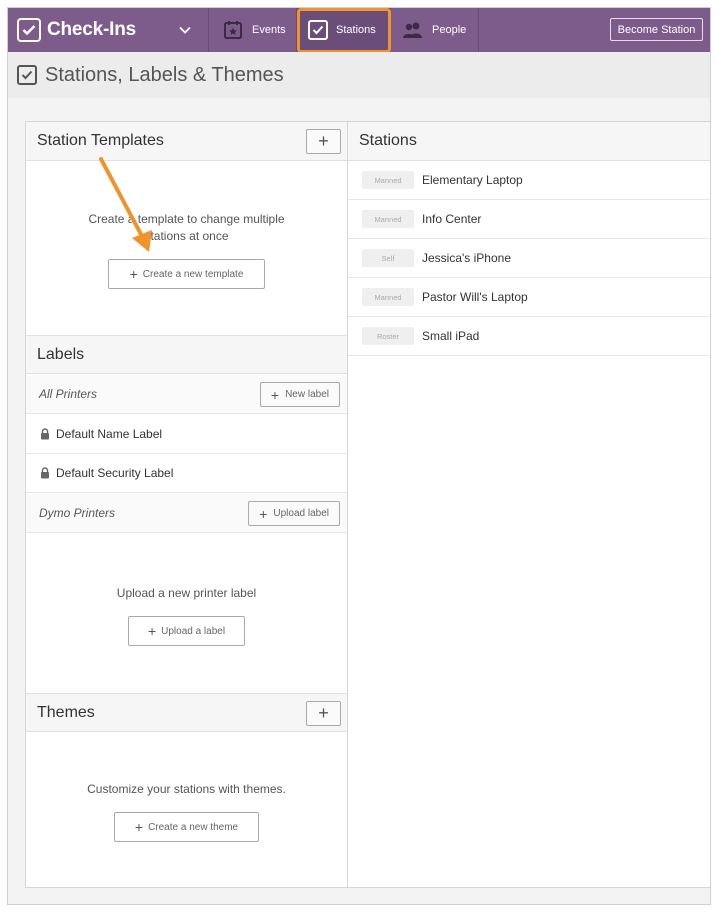 This screenshot has height=913, width=718. What do you see at coordinates (193, 827) in the screenshot?
I see `create-theme-label: Create a new theme` at bounding box center [193, 827].